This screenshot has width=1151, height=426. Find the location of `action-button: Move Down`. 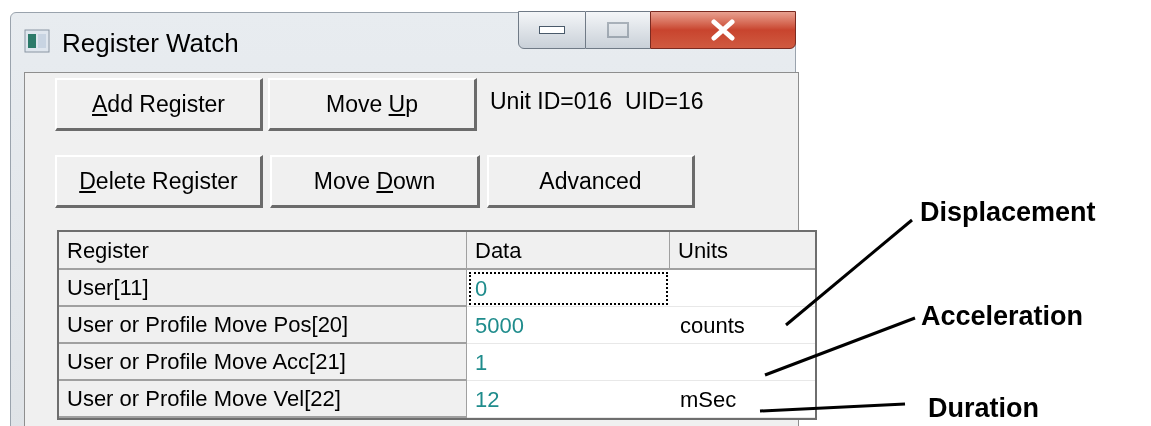

action-button: Move Down is located at coordinates (375, 181).